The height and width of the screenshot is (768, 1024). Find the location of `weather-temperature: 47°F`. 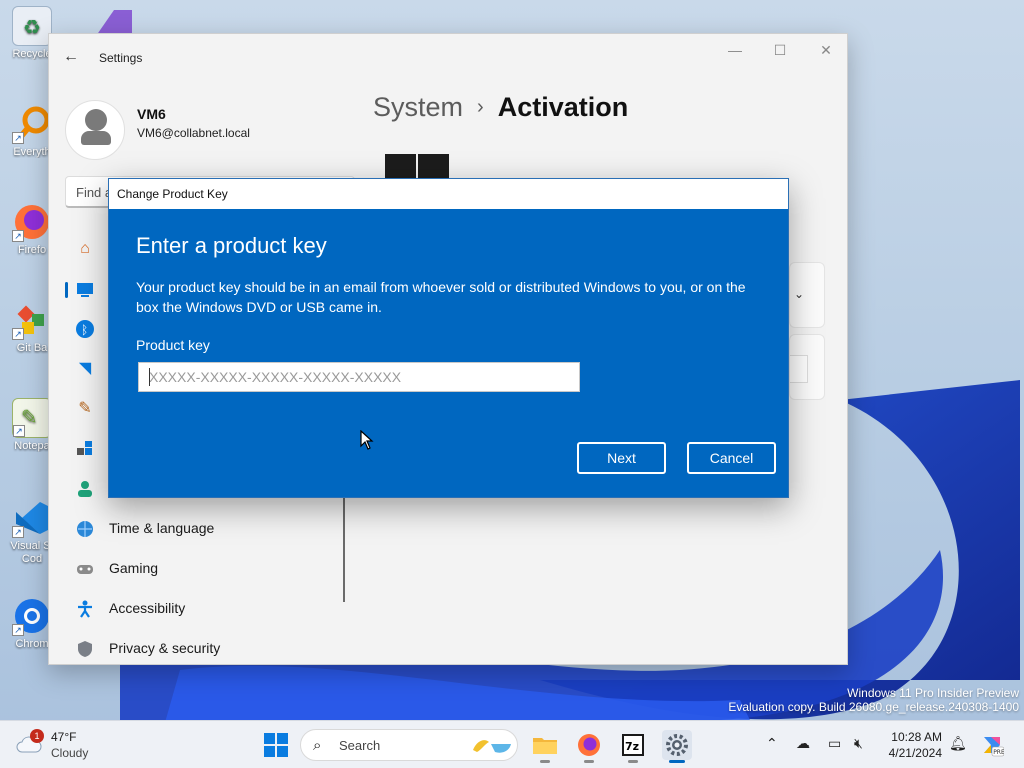

weather-temperature: 47°F is located at coordinates (64, 737).